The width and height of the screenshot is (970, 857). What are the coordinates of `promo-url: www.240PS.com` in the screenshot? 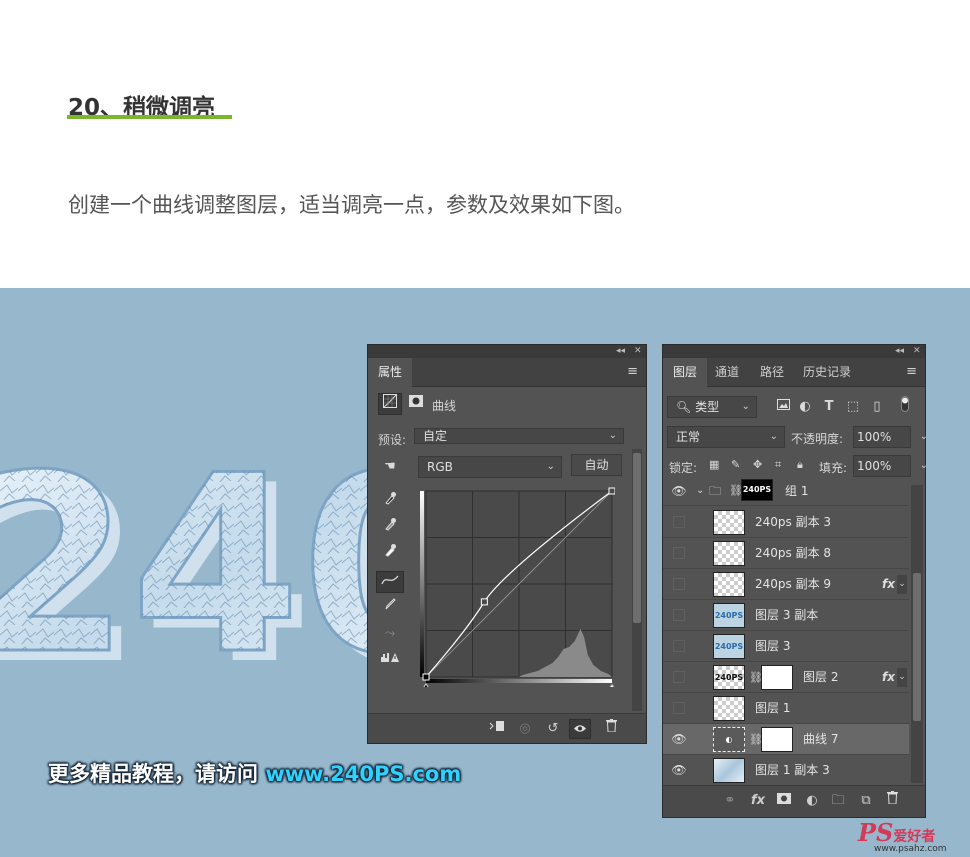 It's located at (363, 774).